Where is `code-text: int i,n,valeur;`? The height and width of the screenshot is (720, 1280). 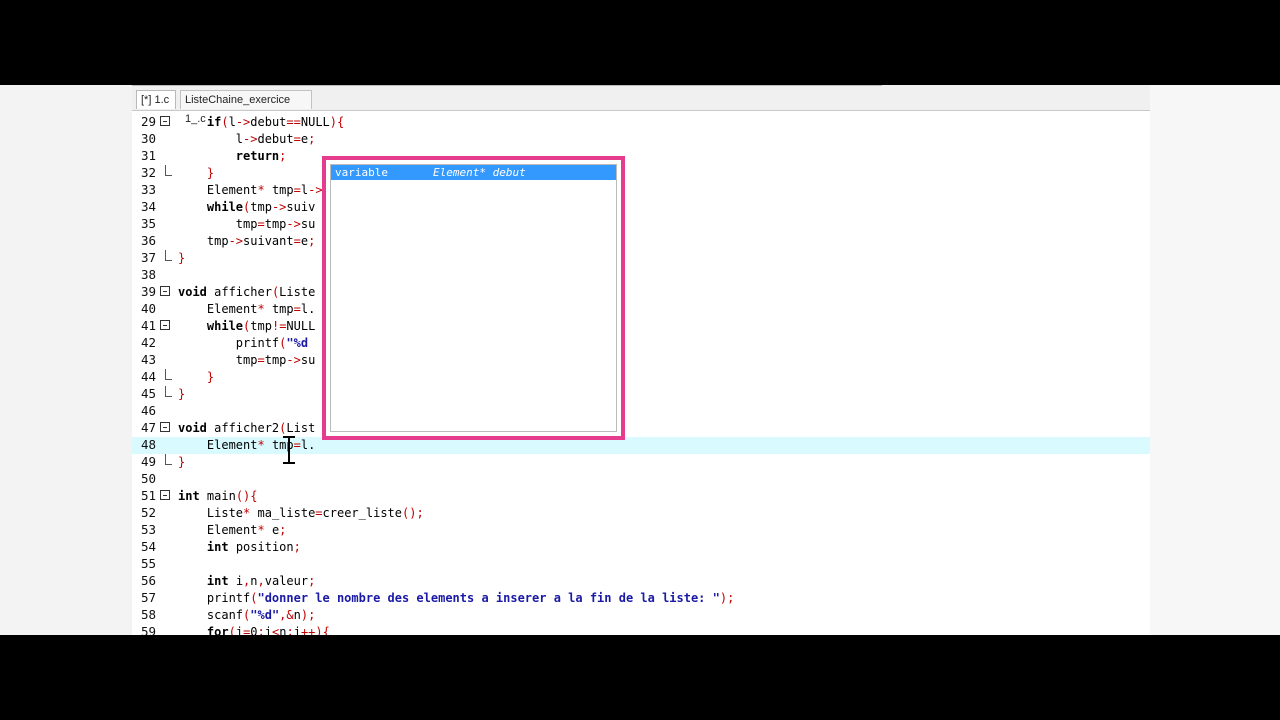 code-text: int i,n,valeur; is located at coordinates (261, 581).